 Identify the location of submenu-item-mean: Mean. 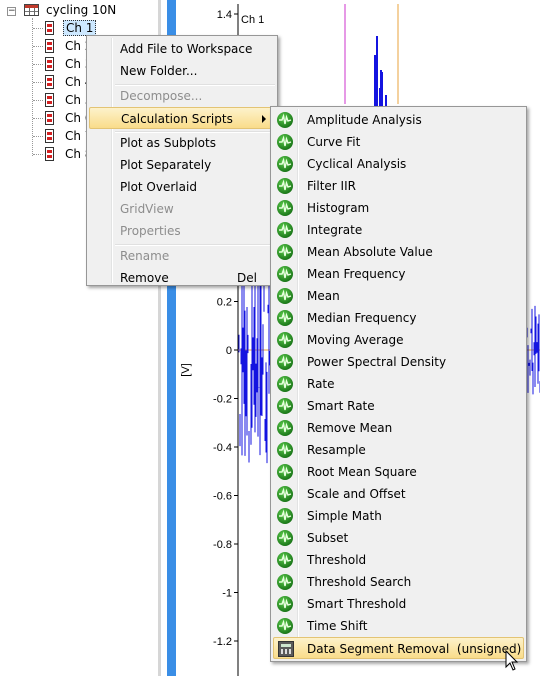
(398, 296).